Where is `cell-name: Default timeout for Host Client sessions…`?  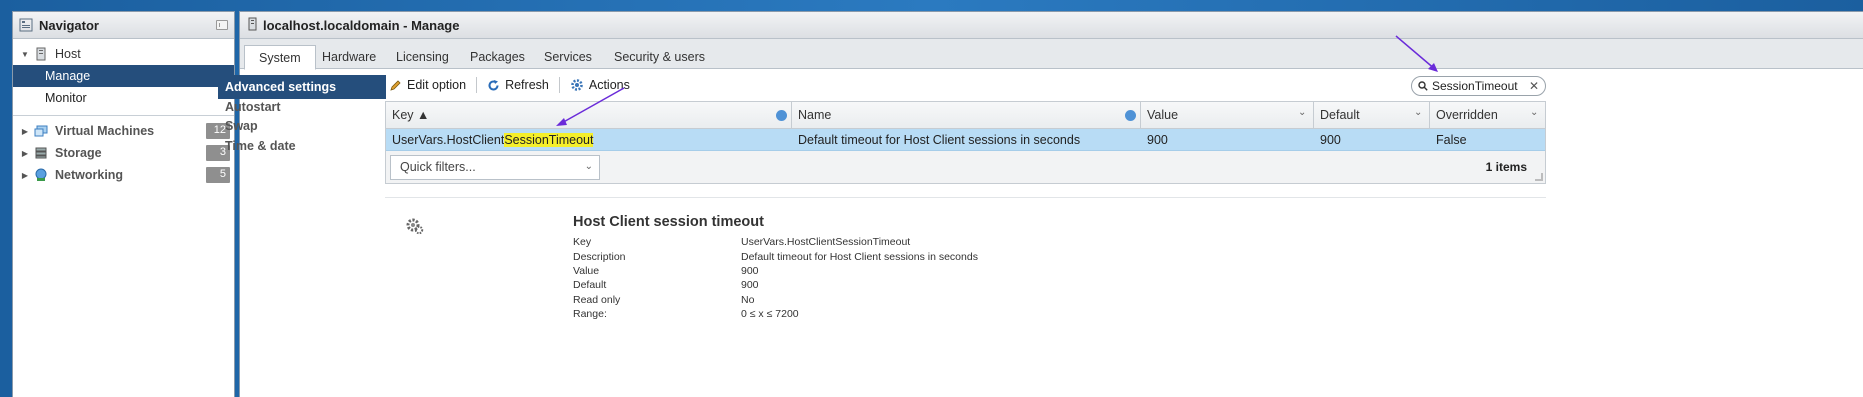
cell-name: Default timeout for Host Client sessions… is located at coordinates (939, 139).